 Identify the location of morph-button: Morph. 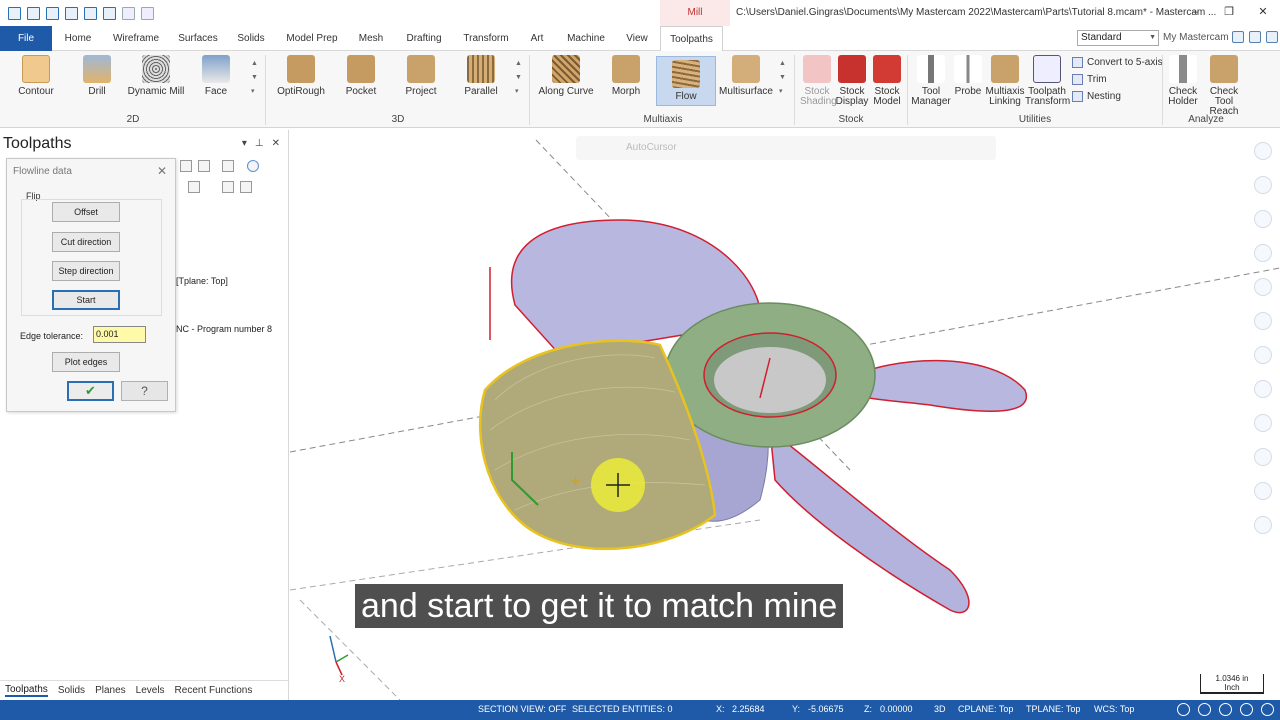
(626, 76).